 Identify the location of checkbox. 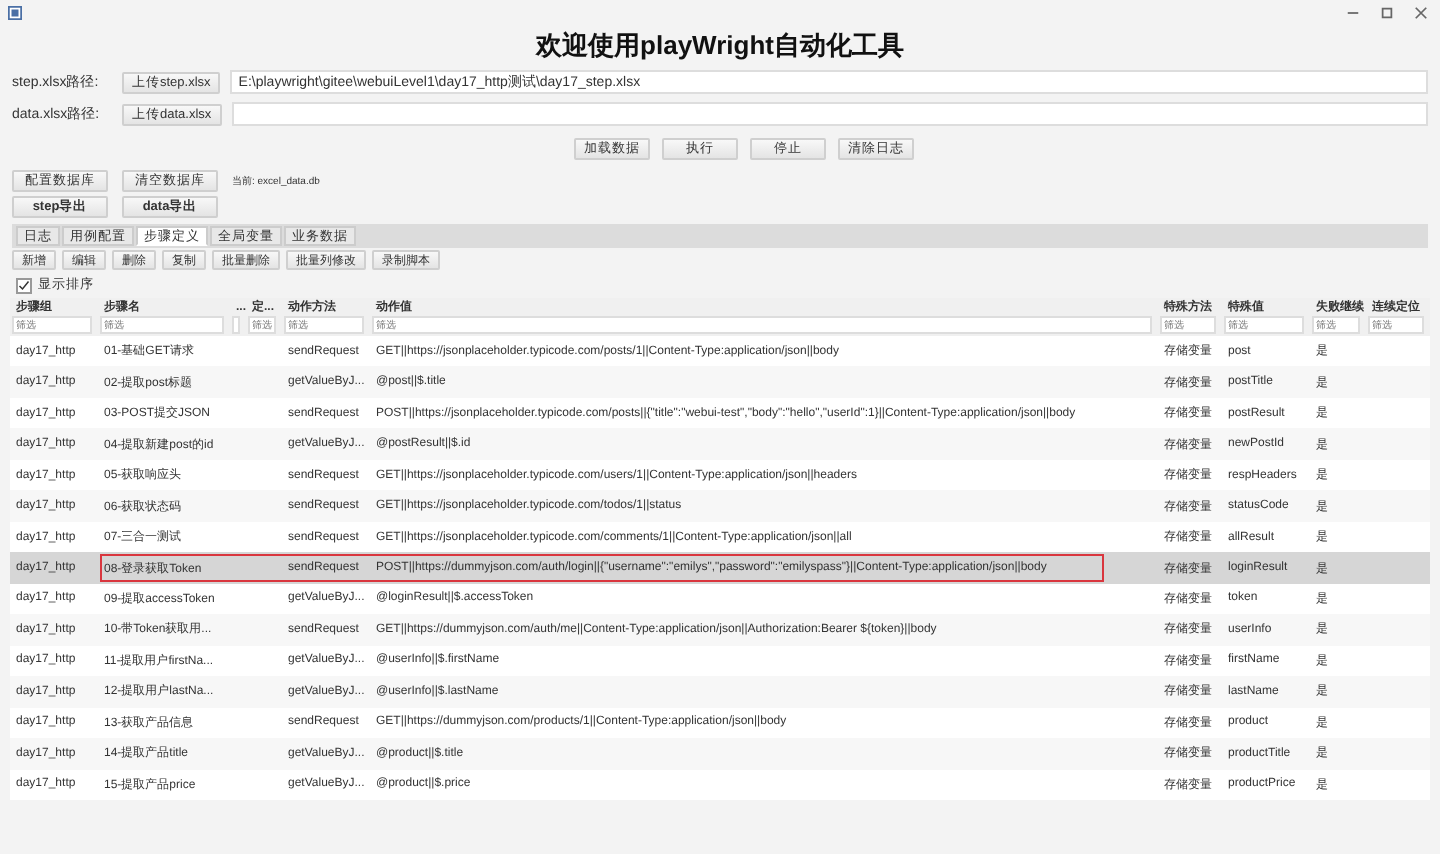
(24, 285).